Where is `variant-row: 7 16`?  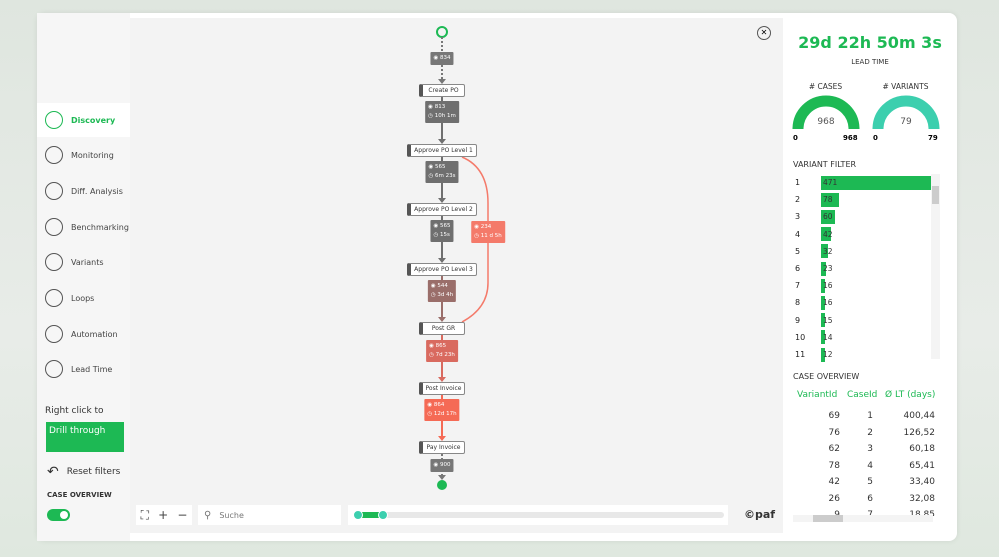 variant-row: 7 16 is located at coordinates (858, 285).